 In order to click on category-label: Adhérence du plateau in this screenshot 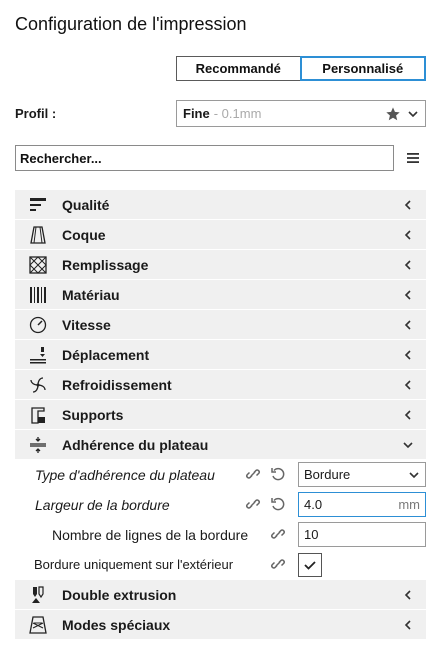, I will do `click(135, 444)`.